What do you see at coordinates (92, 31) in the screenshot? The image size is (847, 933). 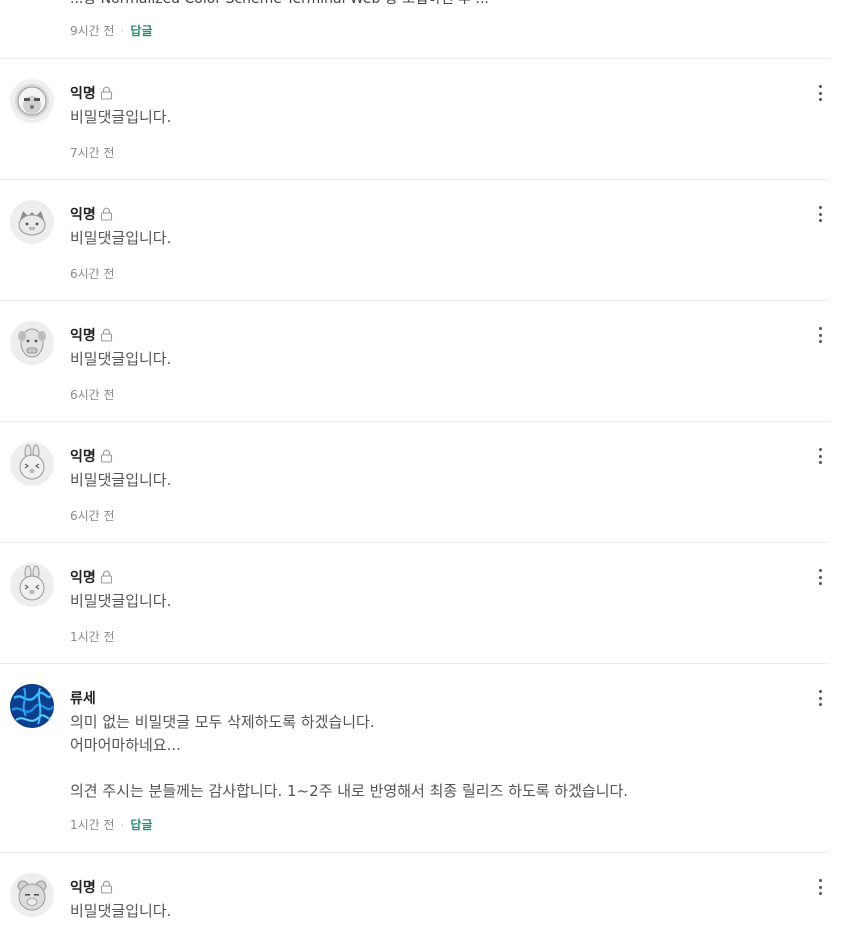 I see `comment-time: 9시간 전` at bounding box center [92, 31].